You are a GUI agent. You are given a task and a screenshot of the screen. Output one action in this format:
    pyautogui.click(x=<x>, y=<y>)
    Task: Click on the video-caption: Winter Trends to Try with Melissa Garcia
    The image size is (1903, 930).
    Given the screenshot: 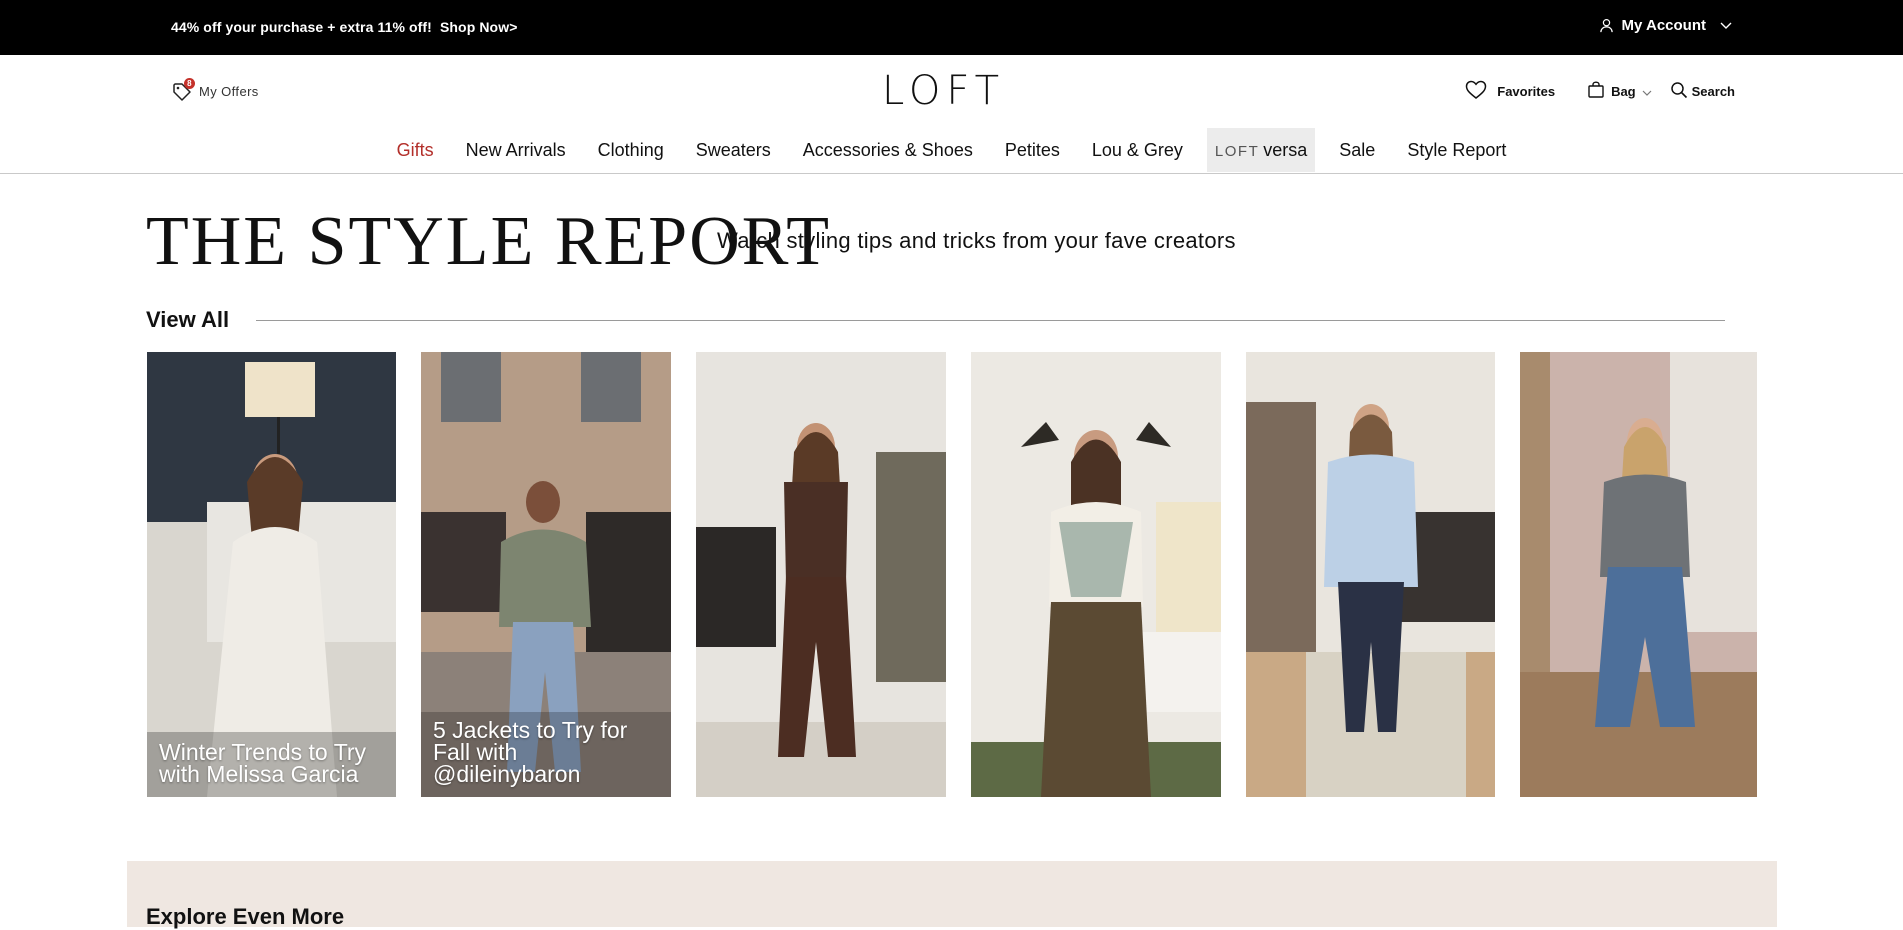 What is the action you would take?
    pyautogui.click(x=263, y=763)
    